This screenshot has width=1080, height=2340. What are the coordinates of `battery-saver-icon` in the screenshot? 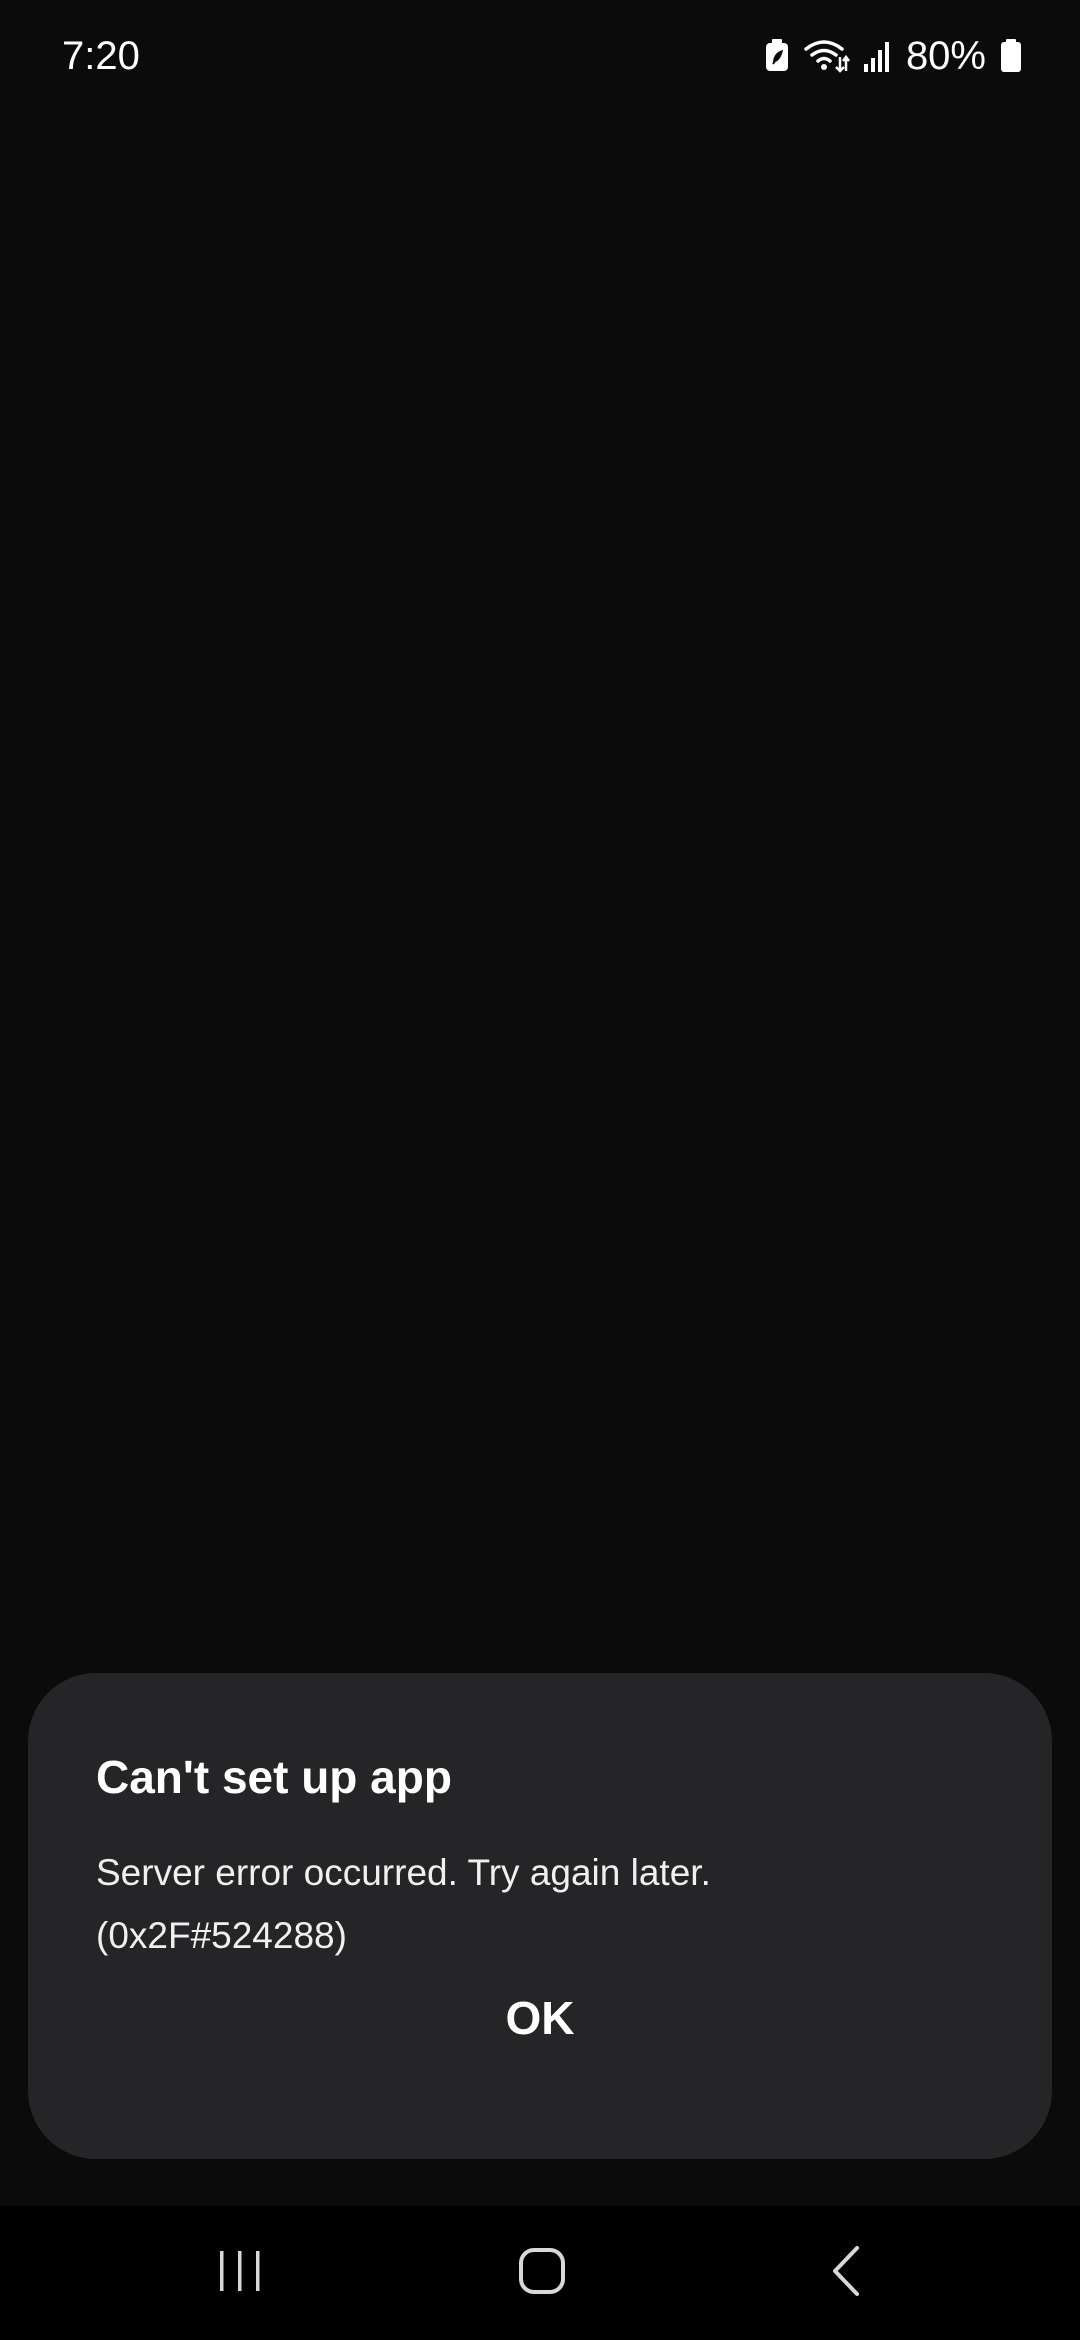 It's located at (777, 56).